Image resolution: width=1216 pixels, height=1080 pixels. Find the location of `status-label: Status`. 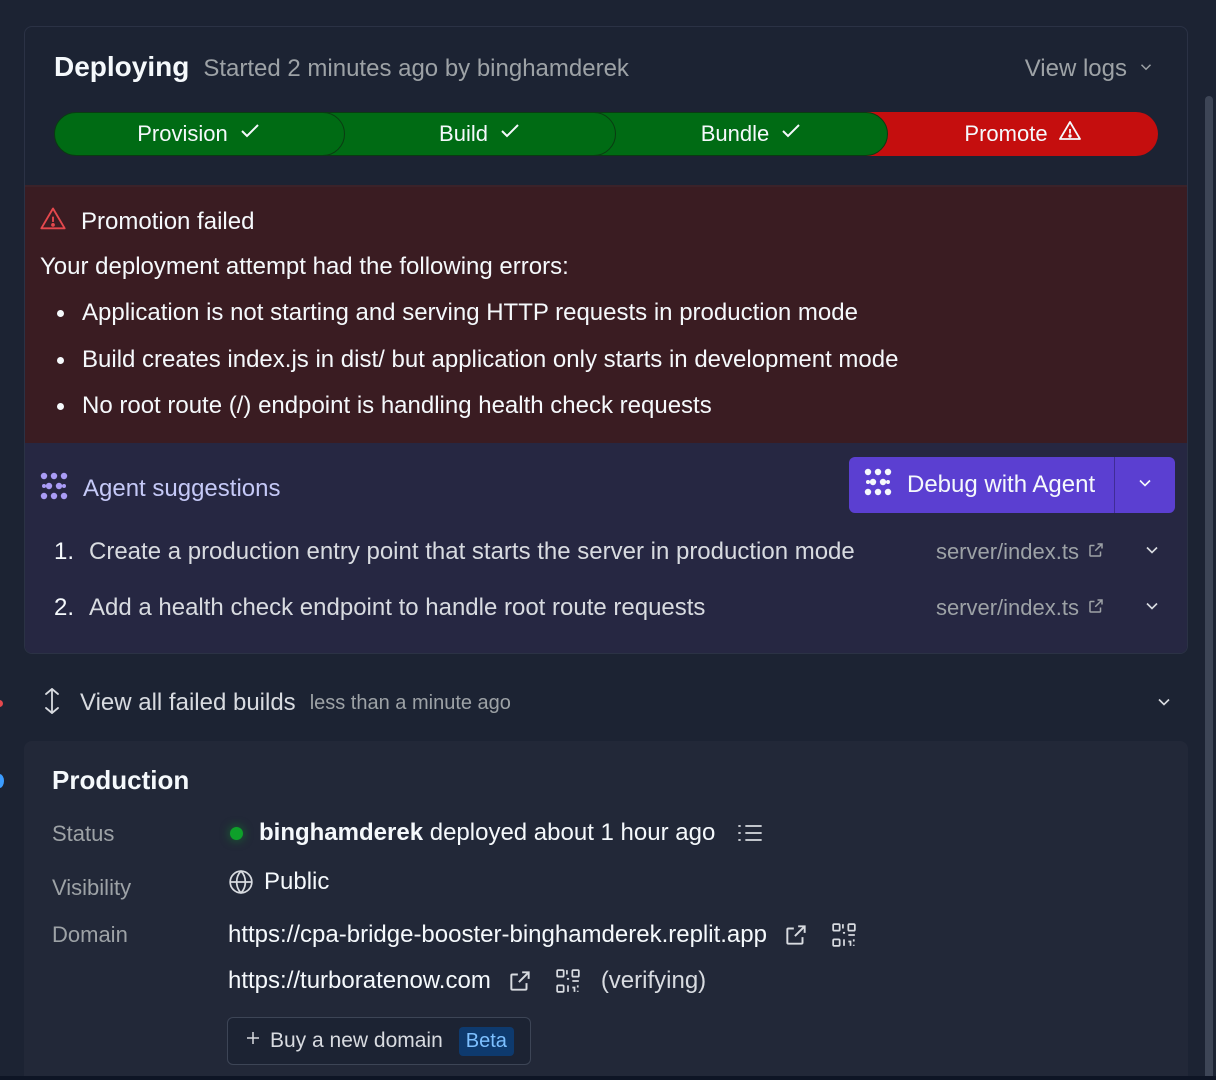

status-label: Status is located at coordinates (83, 833).